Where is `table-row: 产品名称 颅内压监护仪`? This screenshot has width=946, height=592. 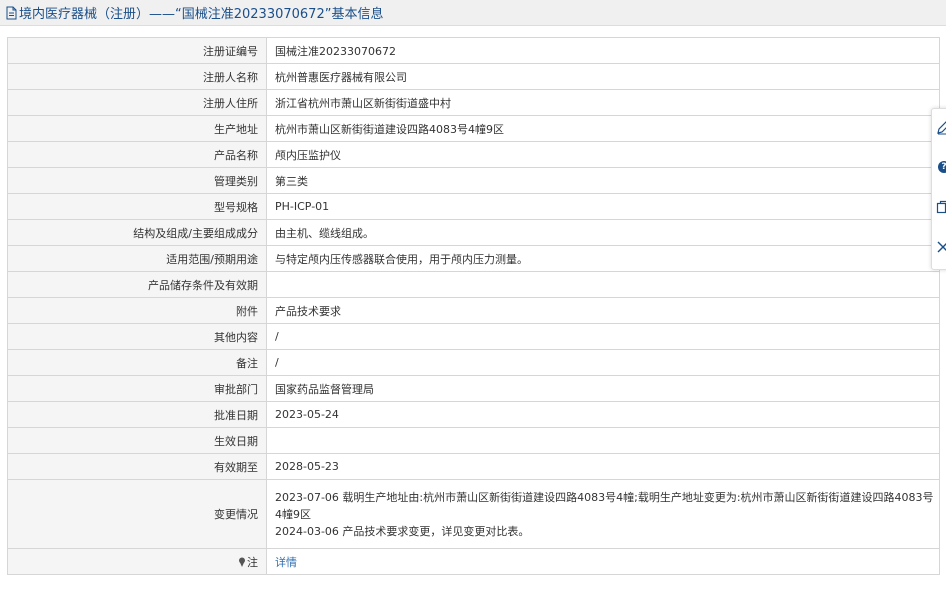
table-row: 产品名称 颅内压监护仪 is located at coordinates (473, 154).